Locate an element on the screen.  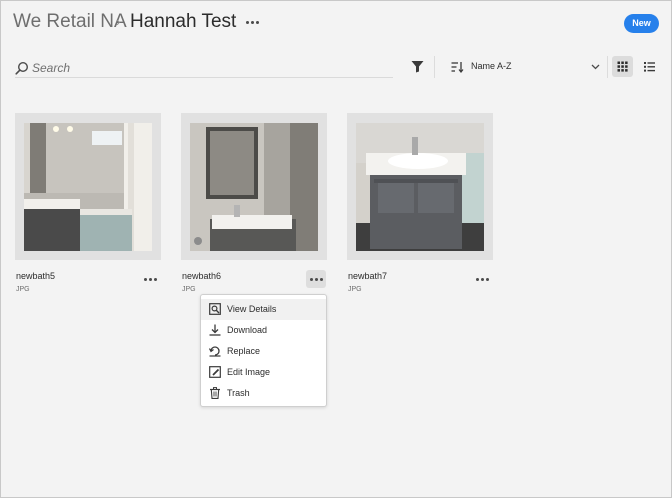
search-bar is located at coordinates (204, 68).